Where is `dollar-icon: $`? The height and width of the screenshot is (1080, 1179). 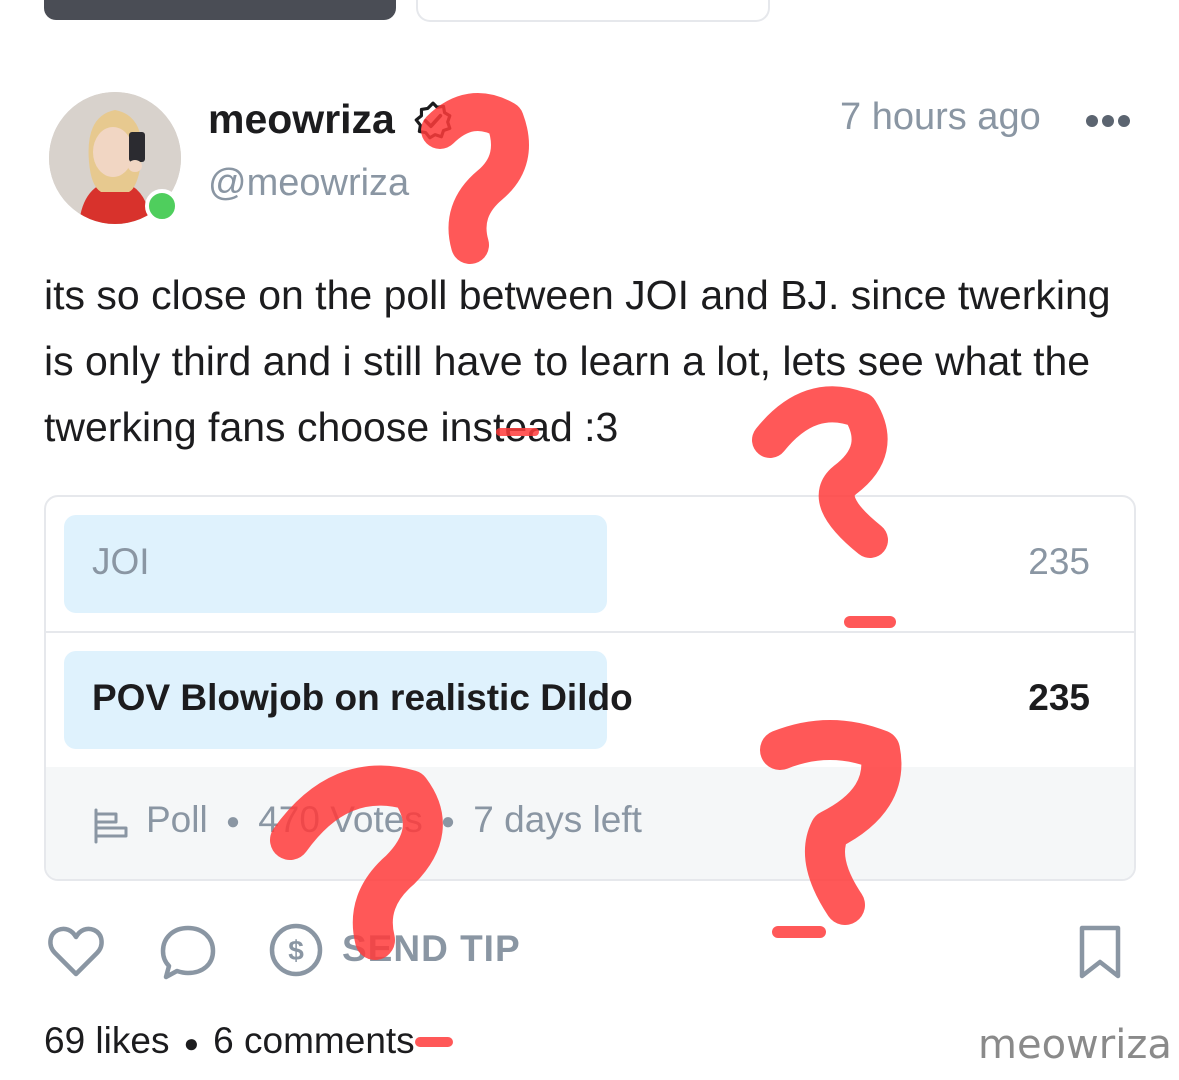 dollar-icon: $ is located at coordinates (296, 950).